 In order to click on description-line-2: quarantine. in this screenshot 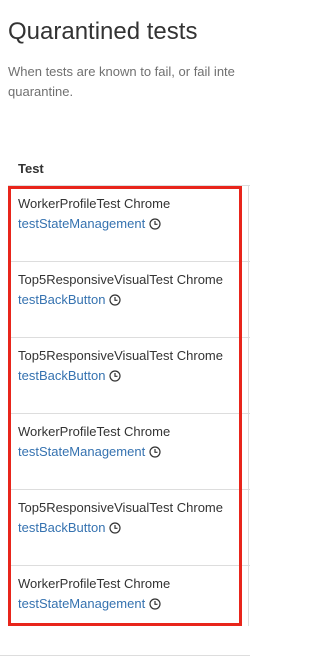, I will do `click(41, 91)`.